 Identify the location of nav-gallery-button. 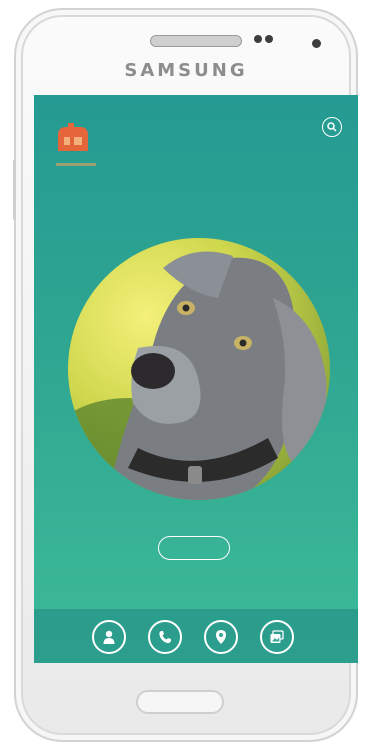
(277, 637).